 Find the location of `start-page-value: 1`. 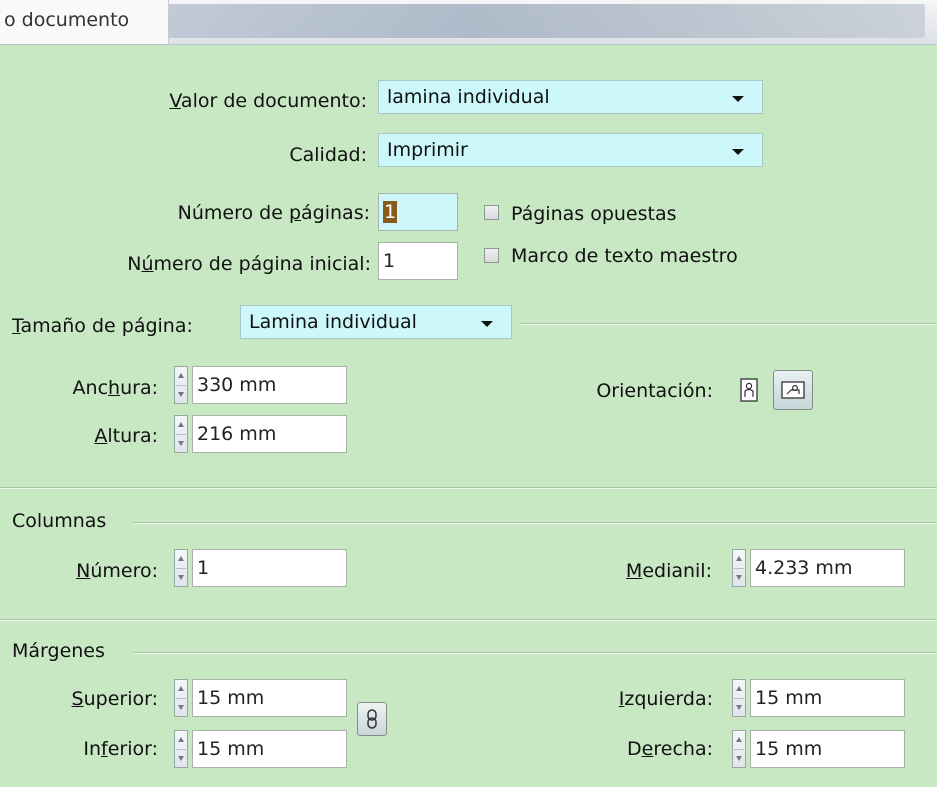

start-page-value: 1 is located at coordinates (389, 261).